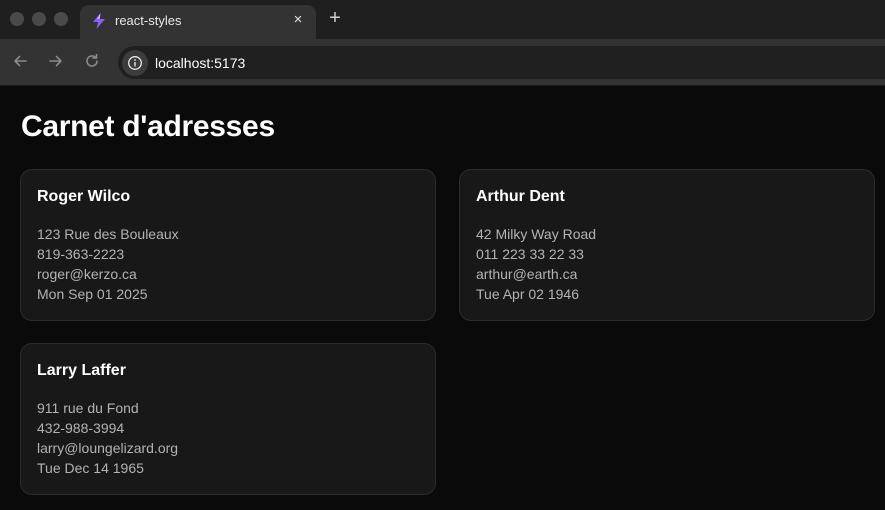 This screenshot has height=510, width=885. I want to click on contact-date: Tue Dec 14 1965, so click(90, 468).